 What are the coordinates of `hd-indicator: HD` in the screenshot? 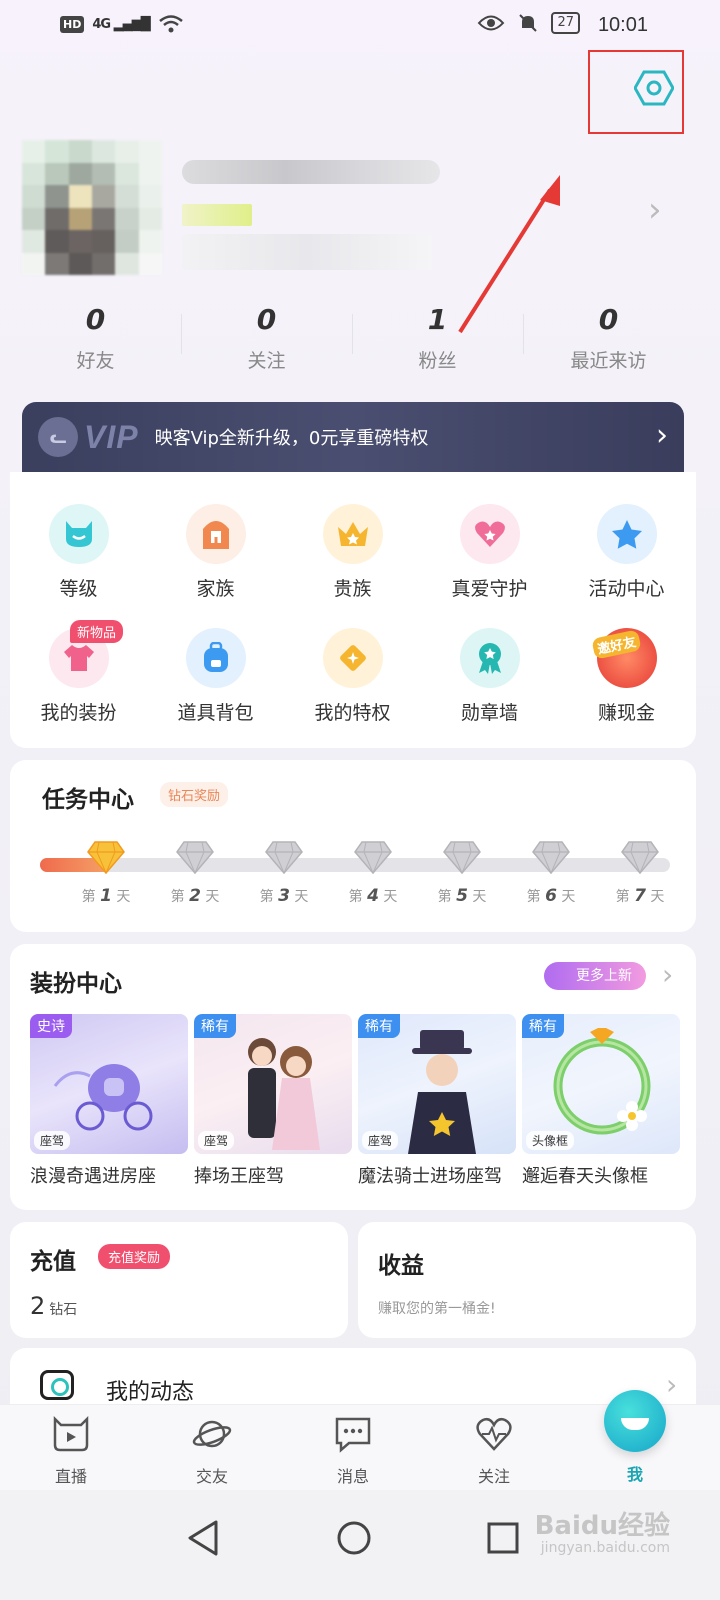 It's located at (72, 24).